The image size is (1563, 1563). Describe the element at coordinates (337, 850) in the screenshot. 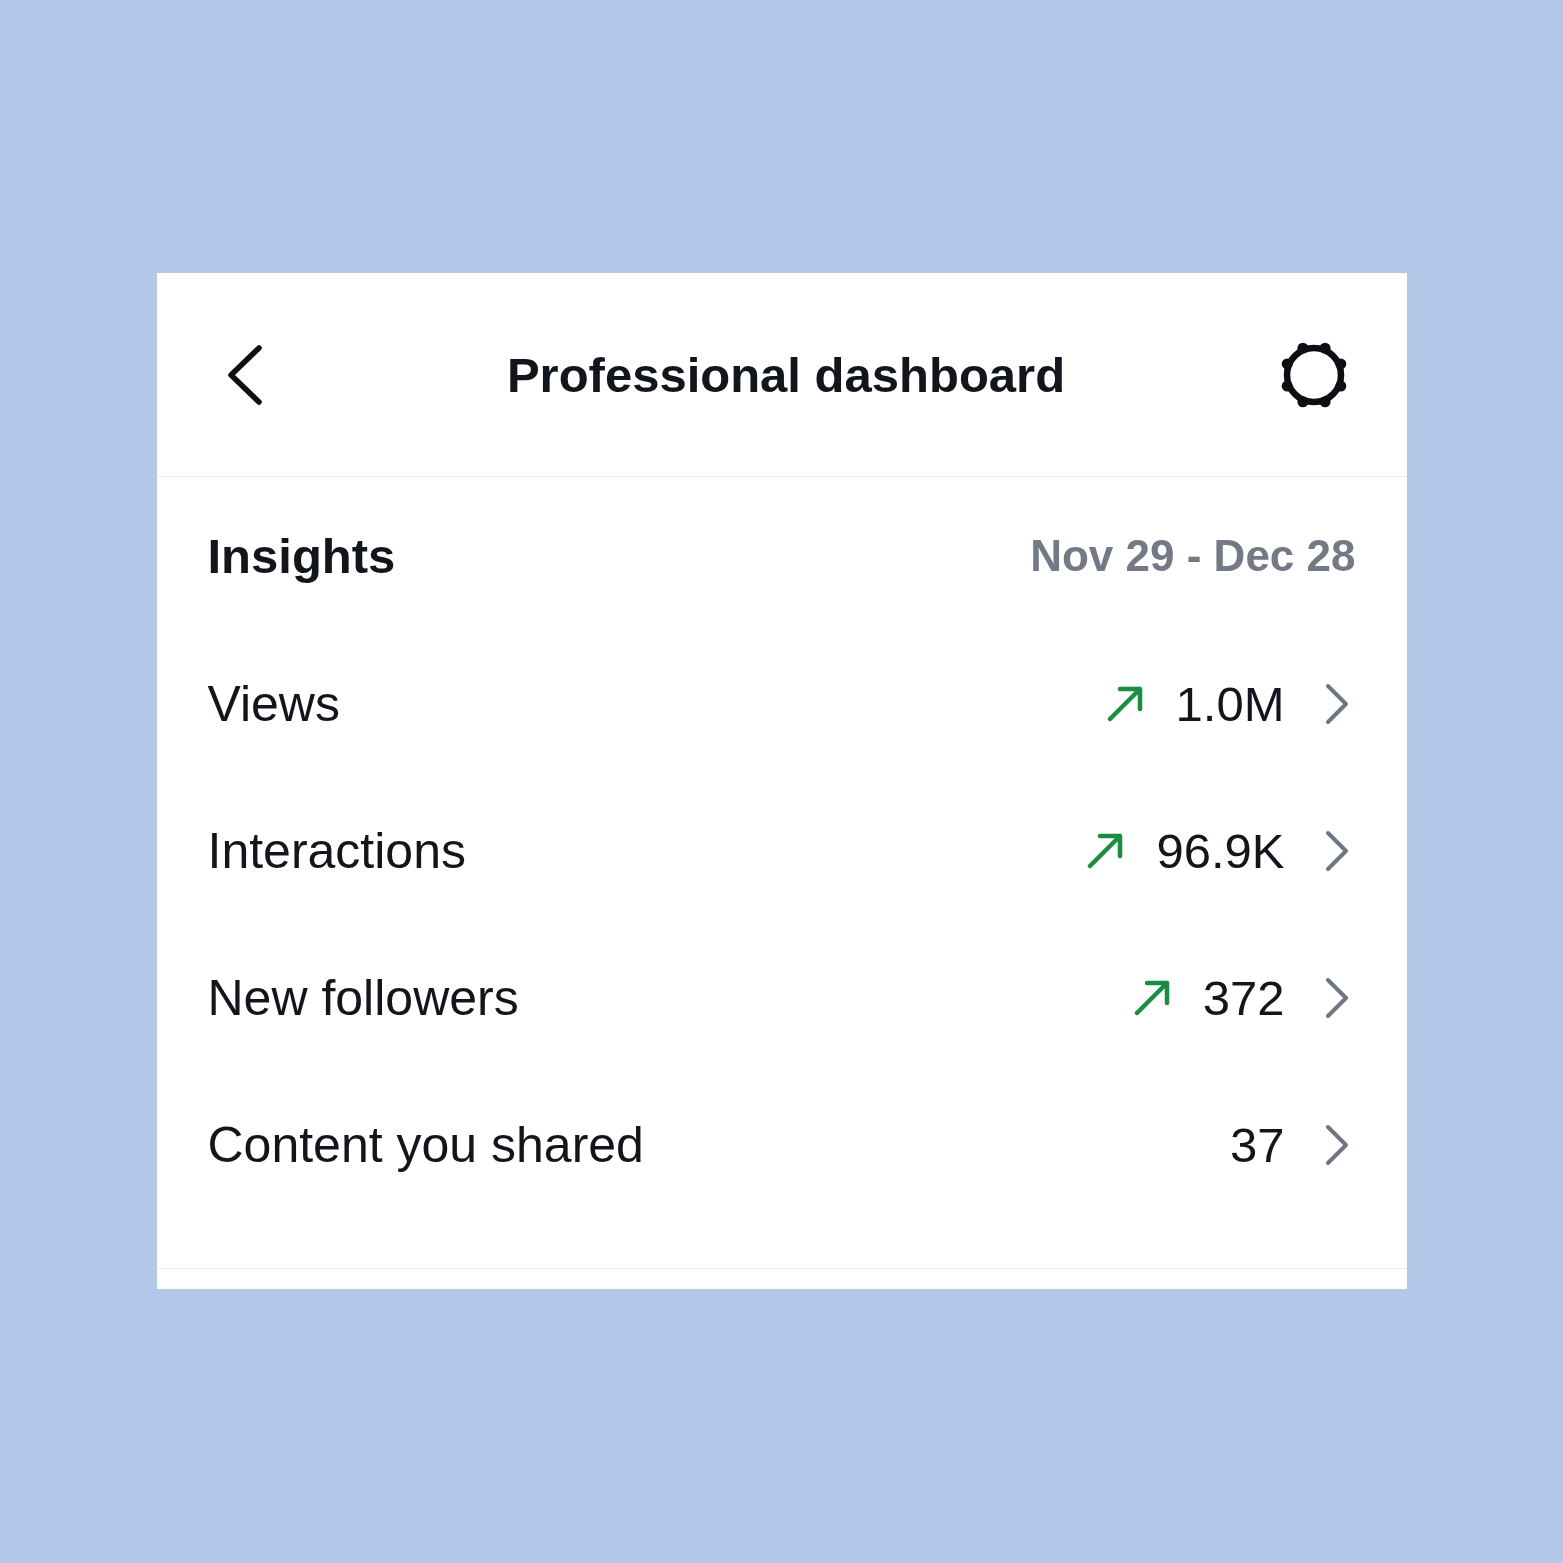

I see `metric-label: Interactions` at that location.